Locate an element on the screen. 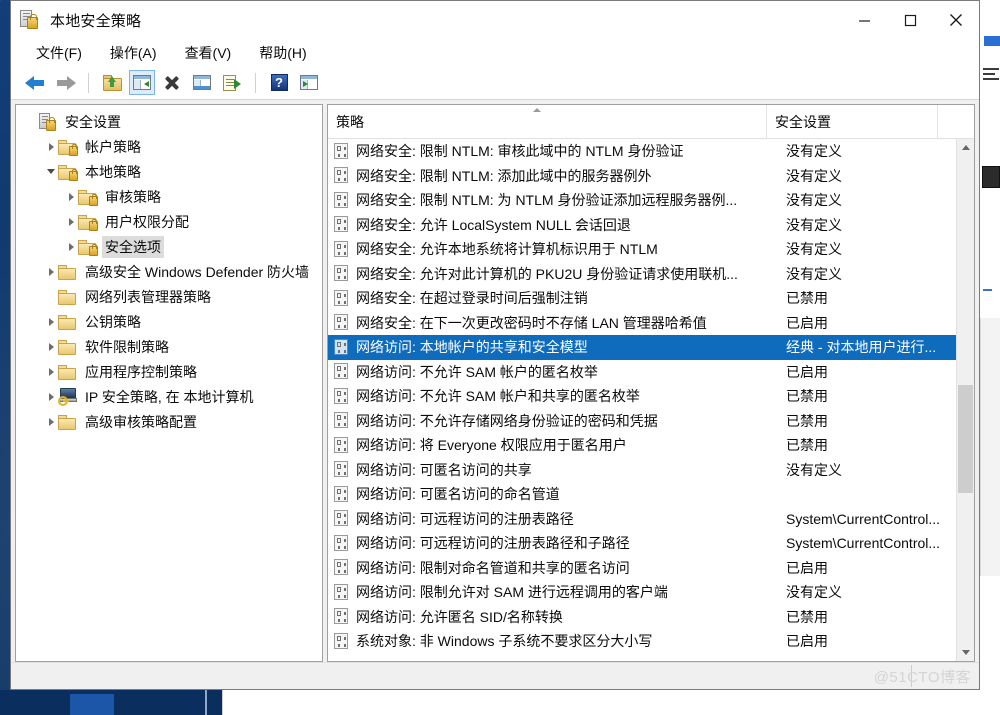 The image size is (1000, 715). up-one-level-button is located at coordinates (112, 82).